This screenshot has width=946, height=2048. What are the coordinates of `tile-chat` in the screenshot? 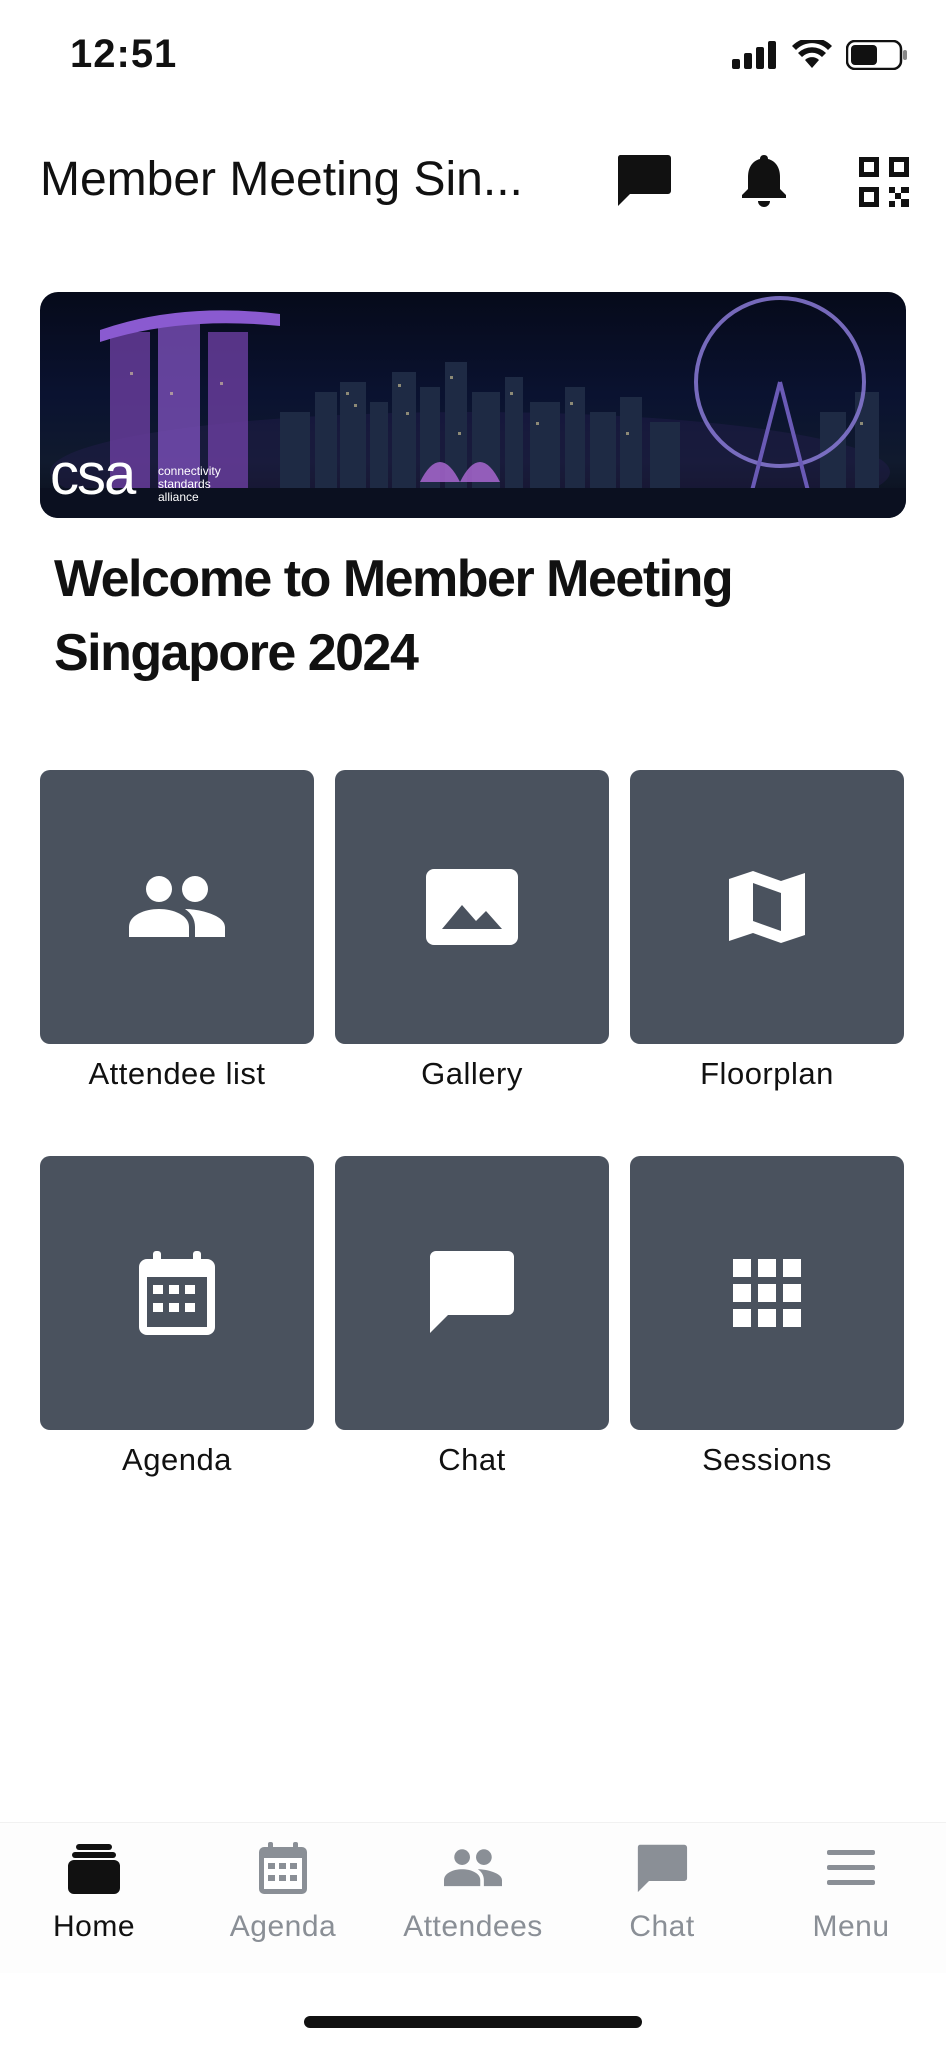 It's located at (472, 1293).